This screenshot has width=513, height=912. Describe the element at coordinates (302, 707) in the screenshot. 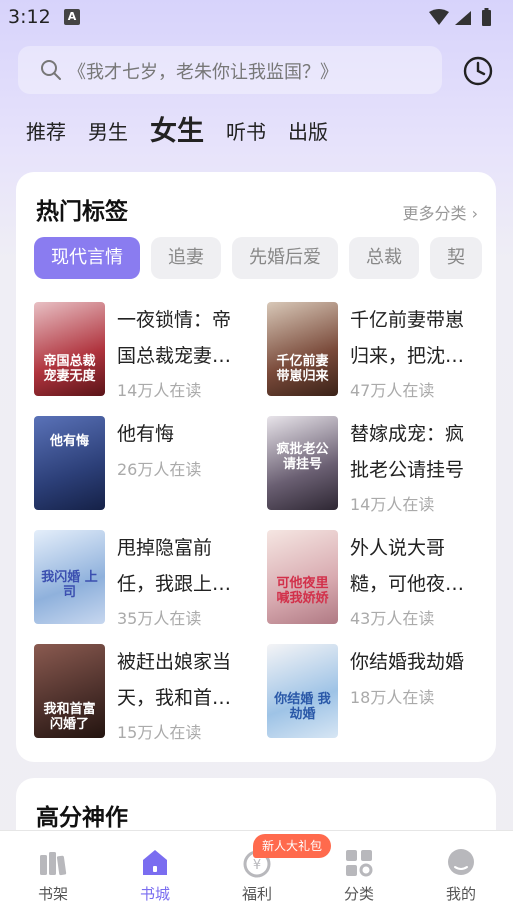

I see `cover-title: 你结婚 我劫婚` at that location.